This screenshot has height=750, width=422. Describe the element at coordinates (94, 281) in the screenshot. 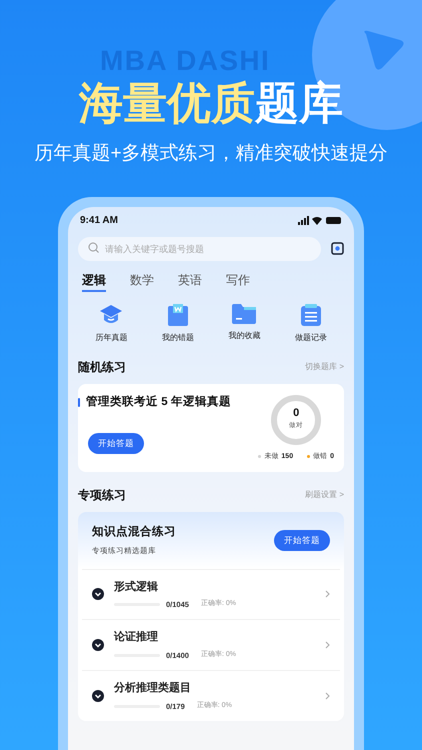

I see `subject-tab: 逻辑` at that location.